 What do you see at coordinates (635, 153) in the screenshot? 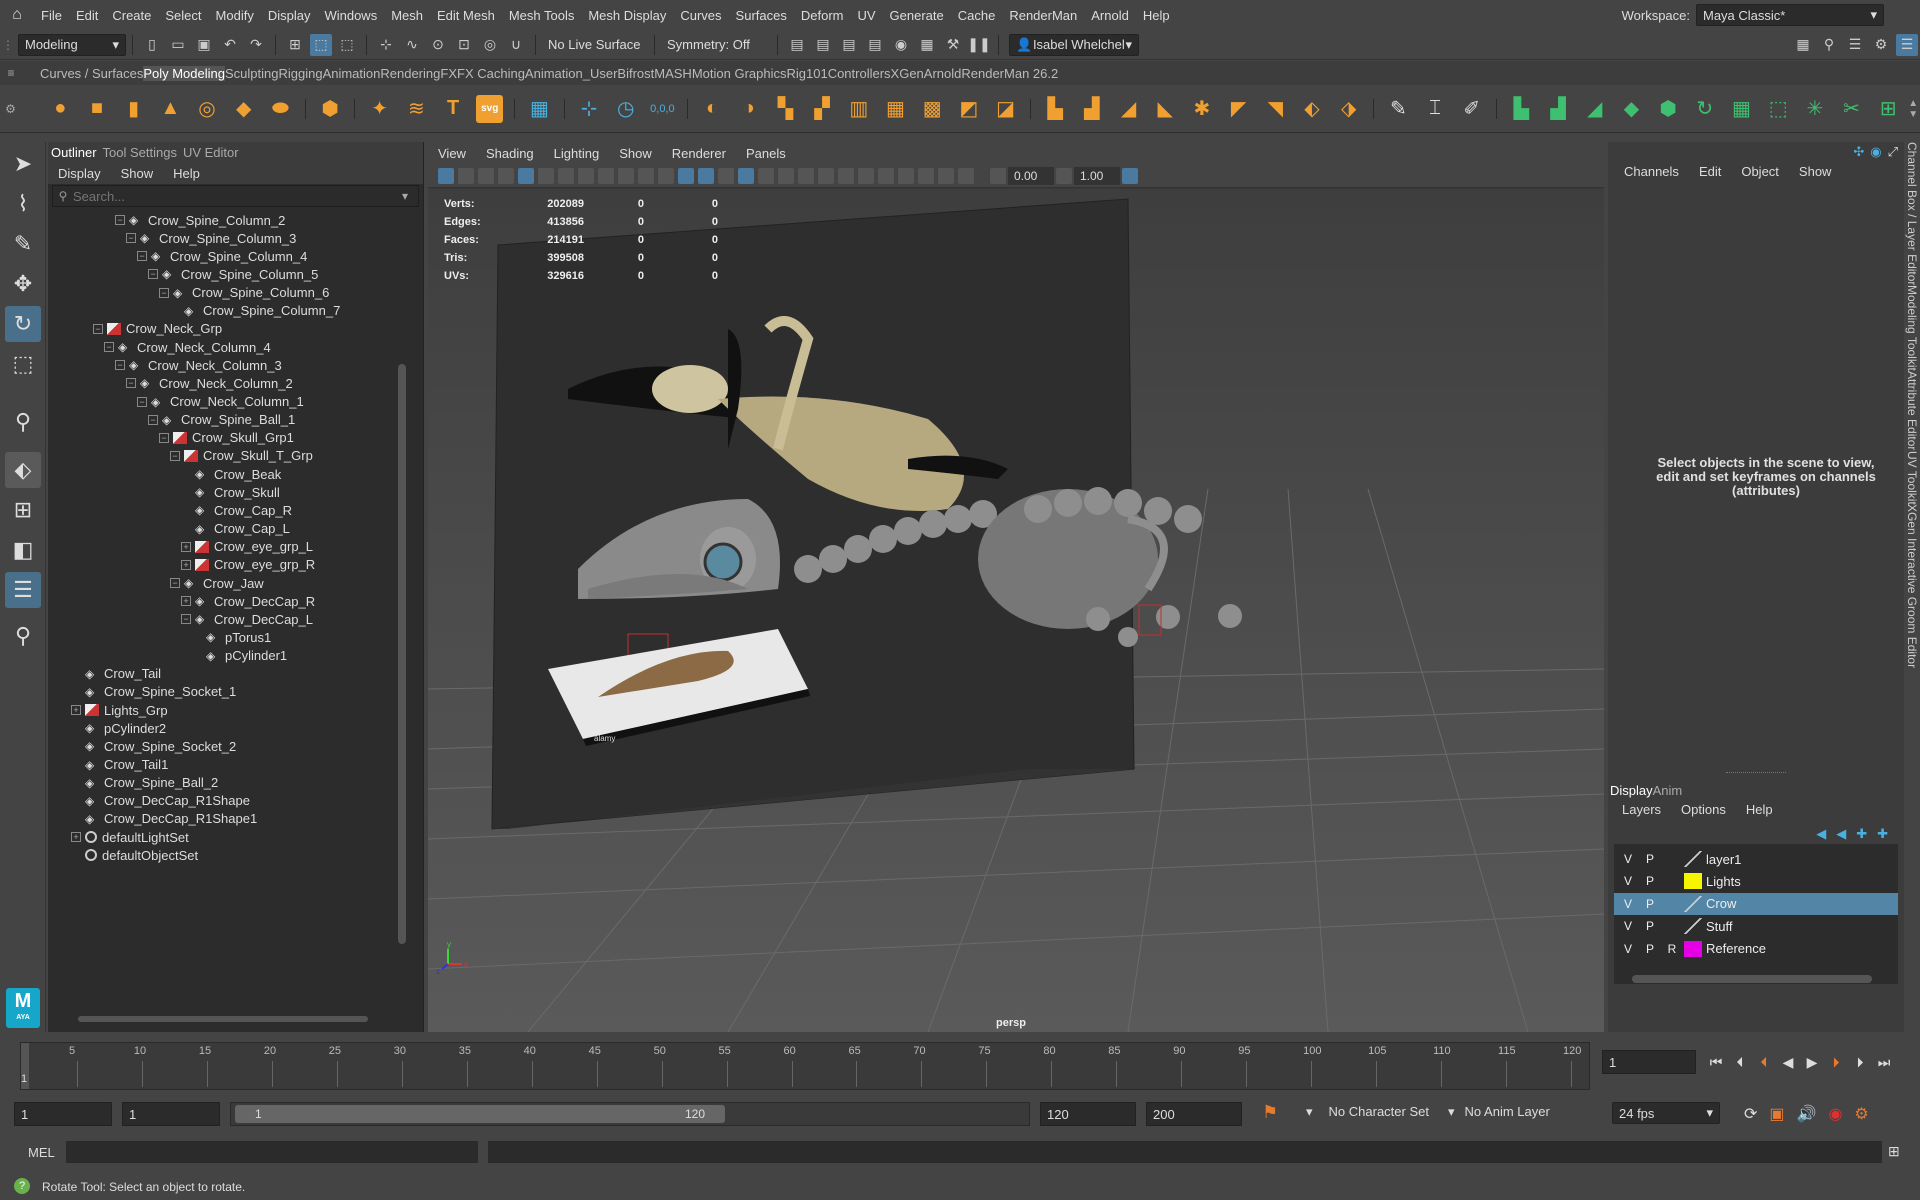
I see `viewport-menu-show: Show` at bounding box center [635, 153].